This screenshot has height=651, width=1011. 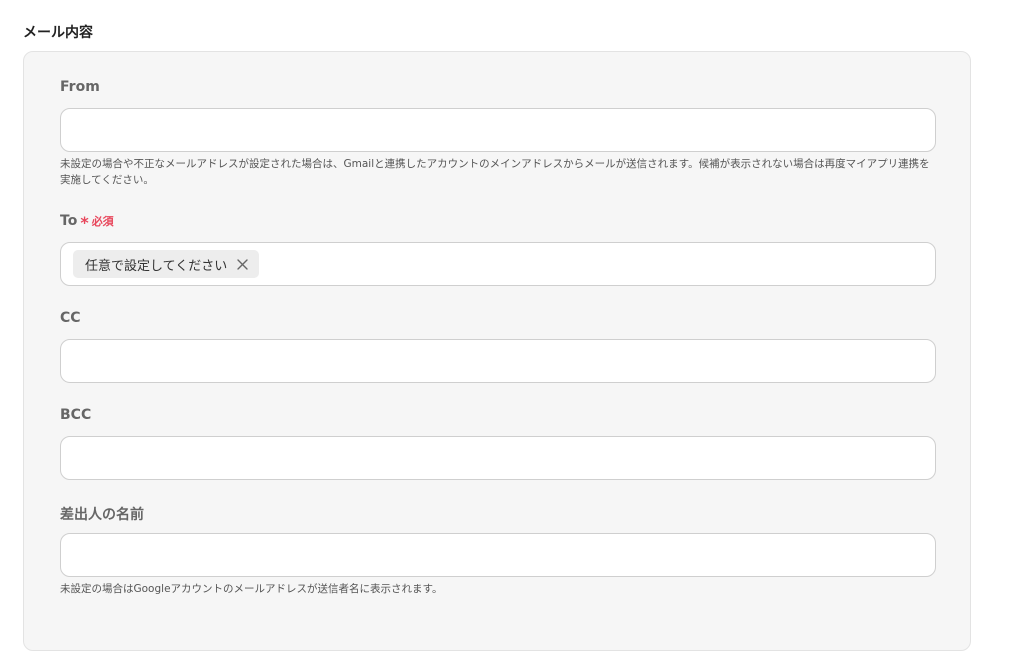 I want to click on cc-input, so click(x=498, y=361).